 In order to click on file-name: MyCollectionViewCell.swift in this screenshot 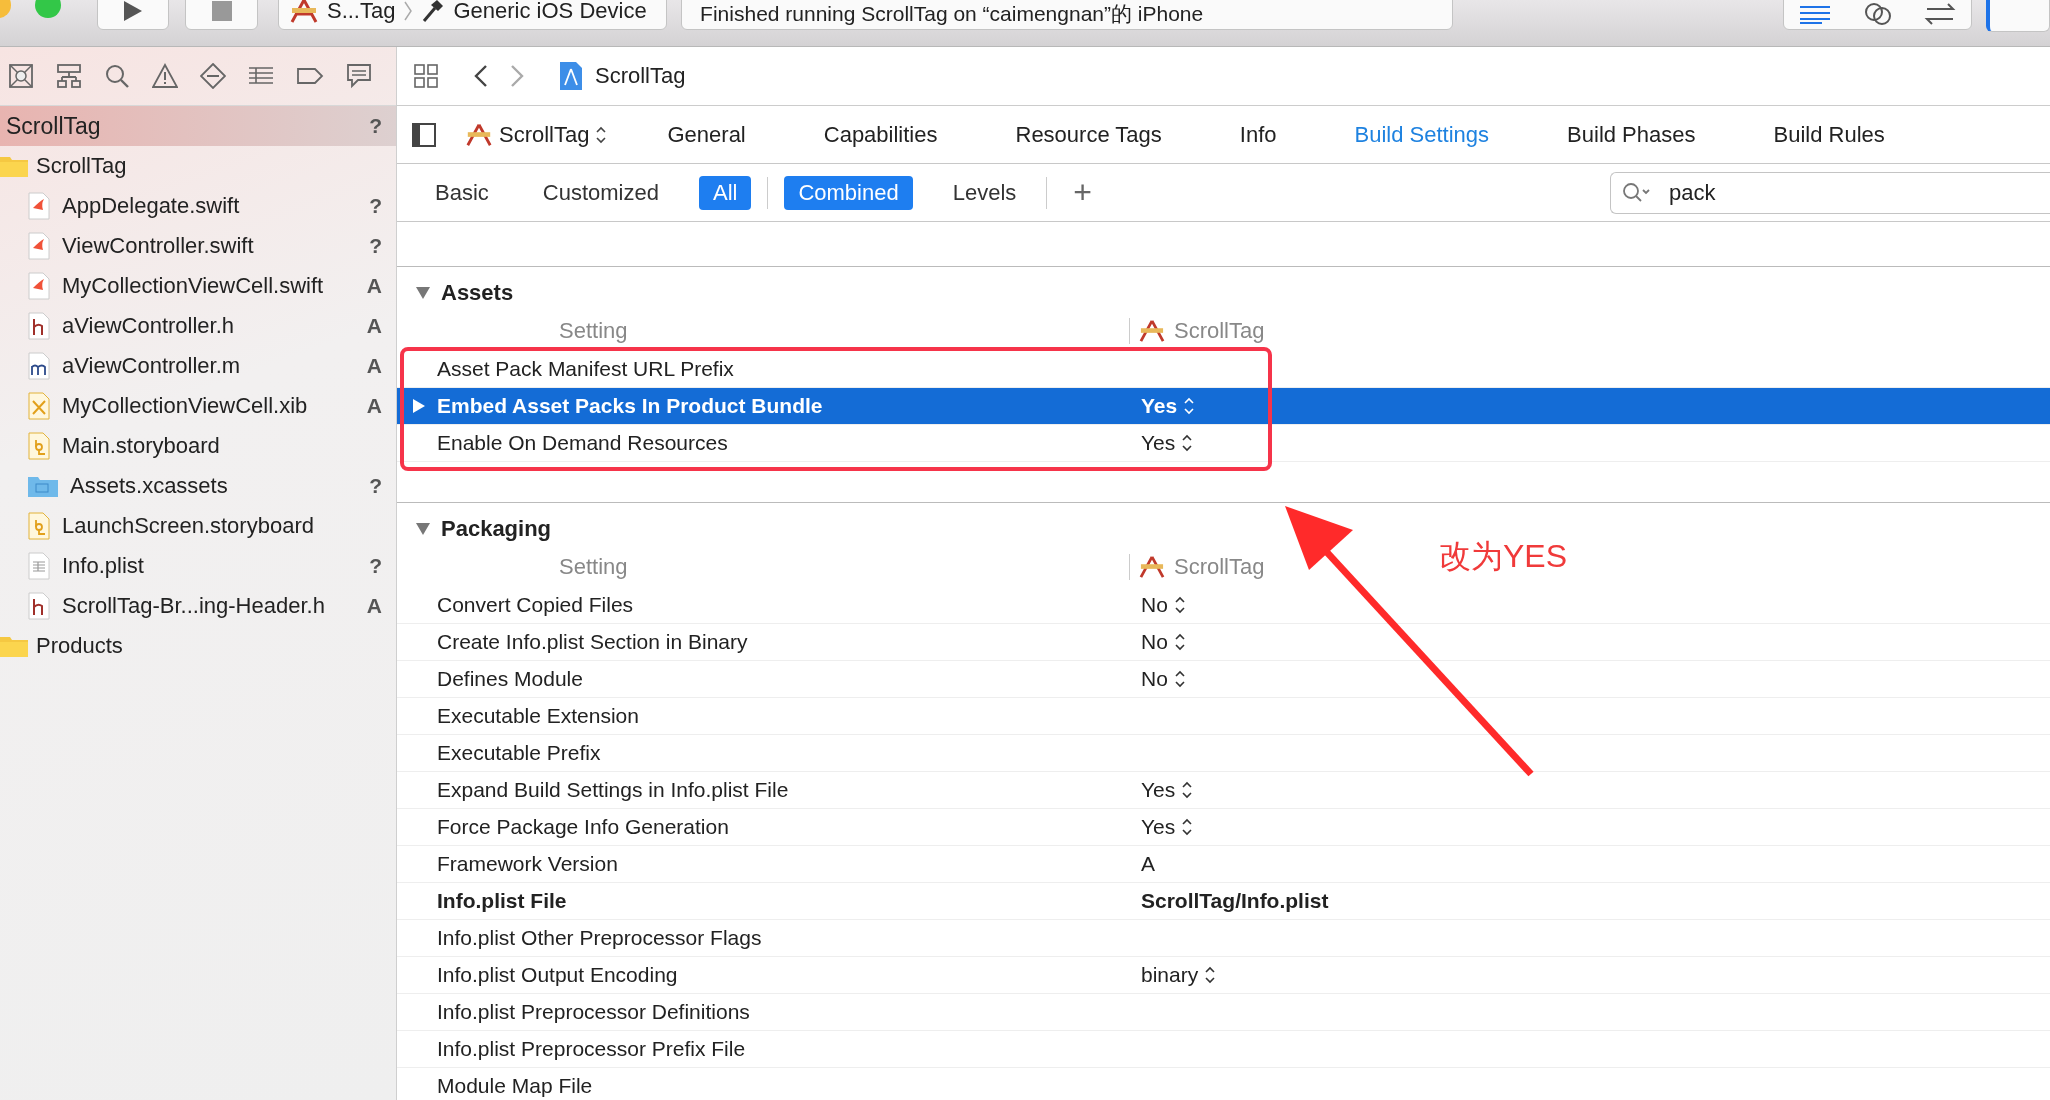, I will do `click(208, 286)`.